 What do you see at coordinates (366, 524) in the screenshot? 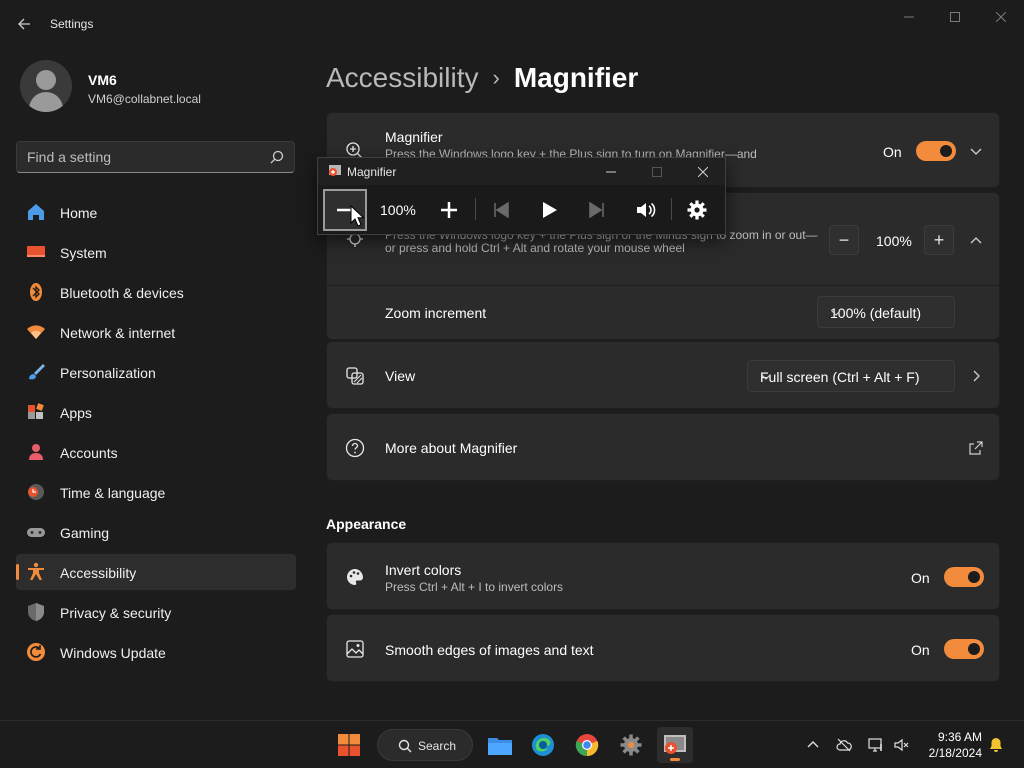
I see `appearance-heading: Appearance` at bounding box center [366, 524].